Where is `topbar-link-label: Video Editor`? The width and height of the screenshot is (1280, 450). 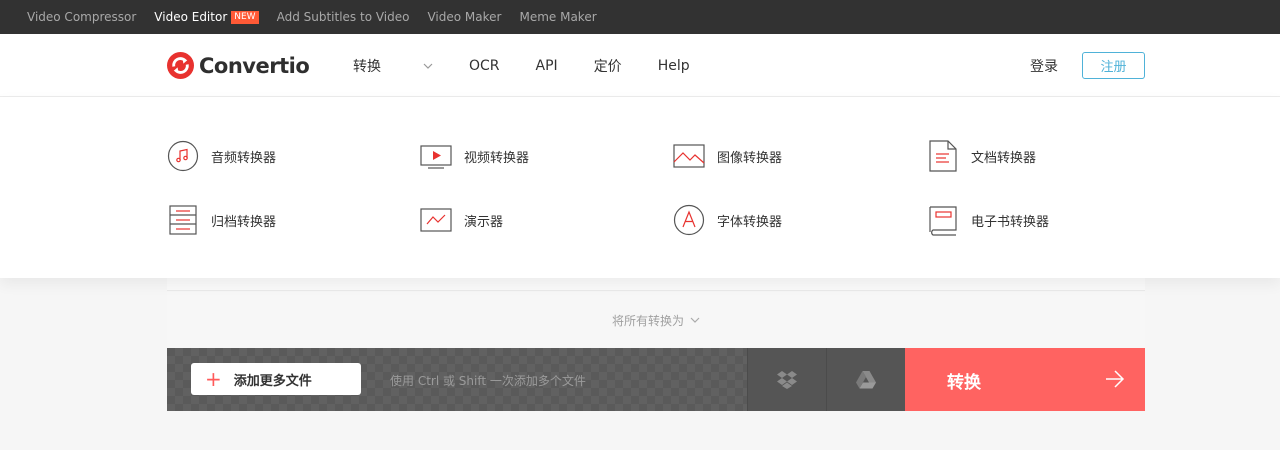
topbar-link-label: Video Editor is located at coordinates (191, 17).